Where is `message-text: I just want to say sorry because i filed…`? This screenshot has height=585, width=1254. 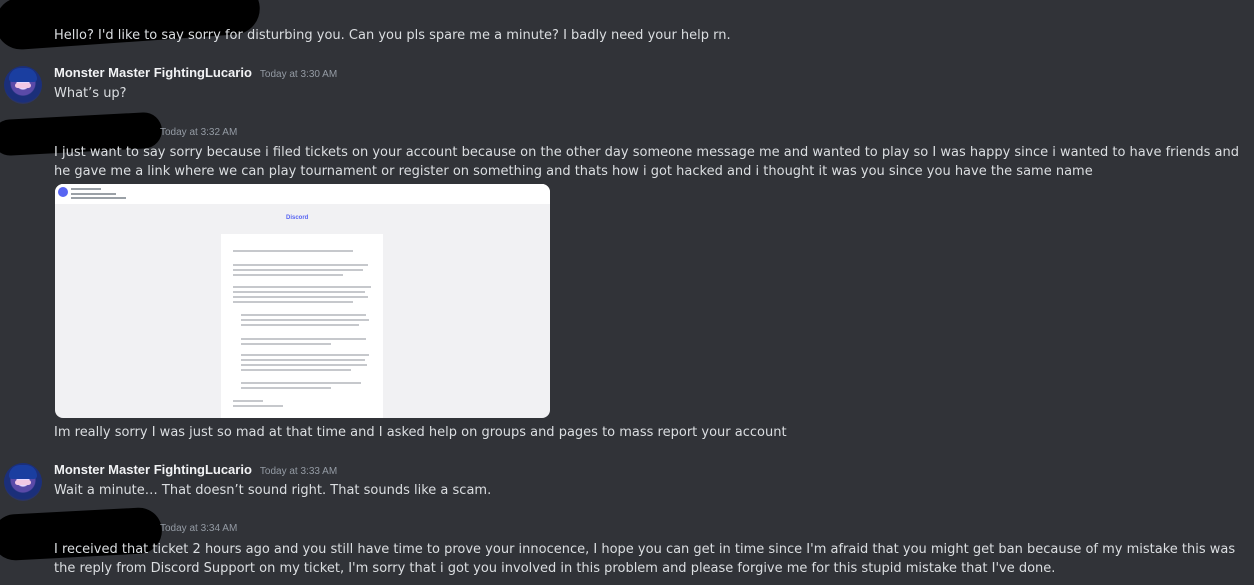 message-text: I just want to say sorry because i filed… is located at coordinates (646, 162).